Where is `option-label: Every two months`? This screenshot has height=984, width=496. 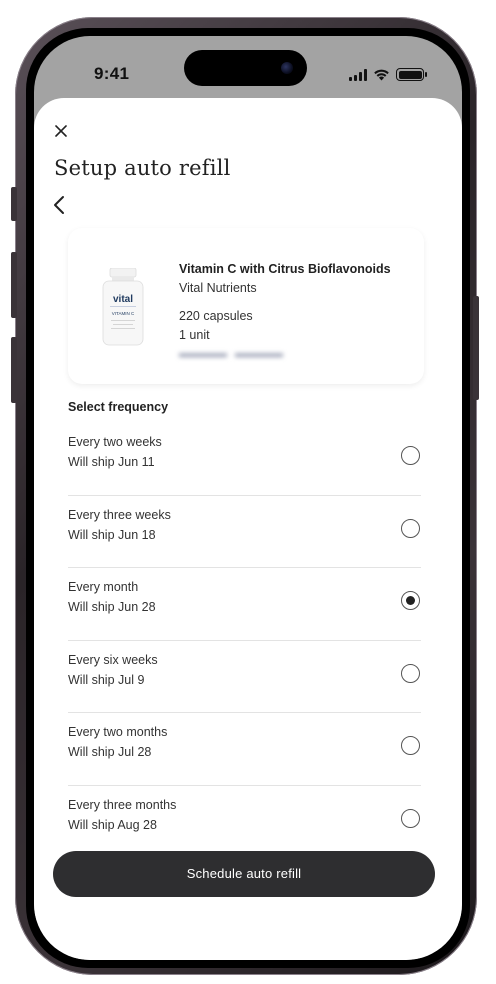 option-label: Every two months is located at coordinates (118, 732).